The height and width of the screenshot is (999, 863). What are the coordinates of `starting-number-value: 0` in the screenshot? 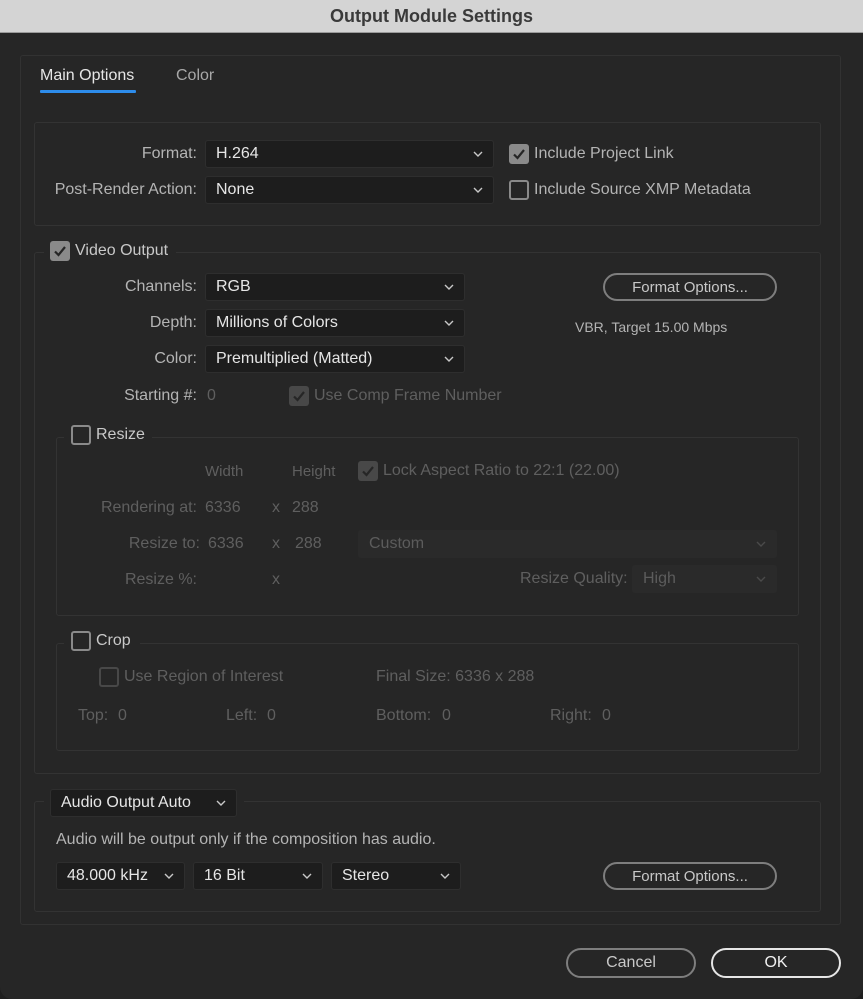 It's located at (211, 396).